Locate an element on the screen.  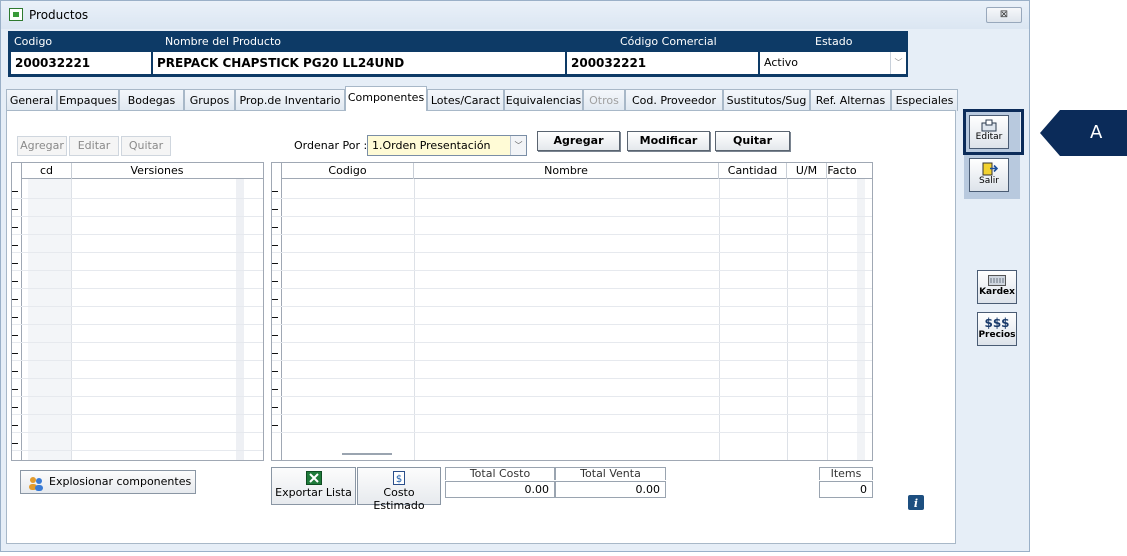
app-icon is located at coordinates (16, 14).